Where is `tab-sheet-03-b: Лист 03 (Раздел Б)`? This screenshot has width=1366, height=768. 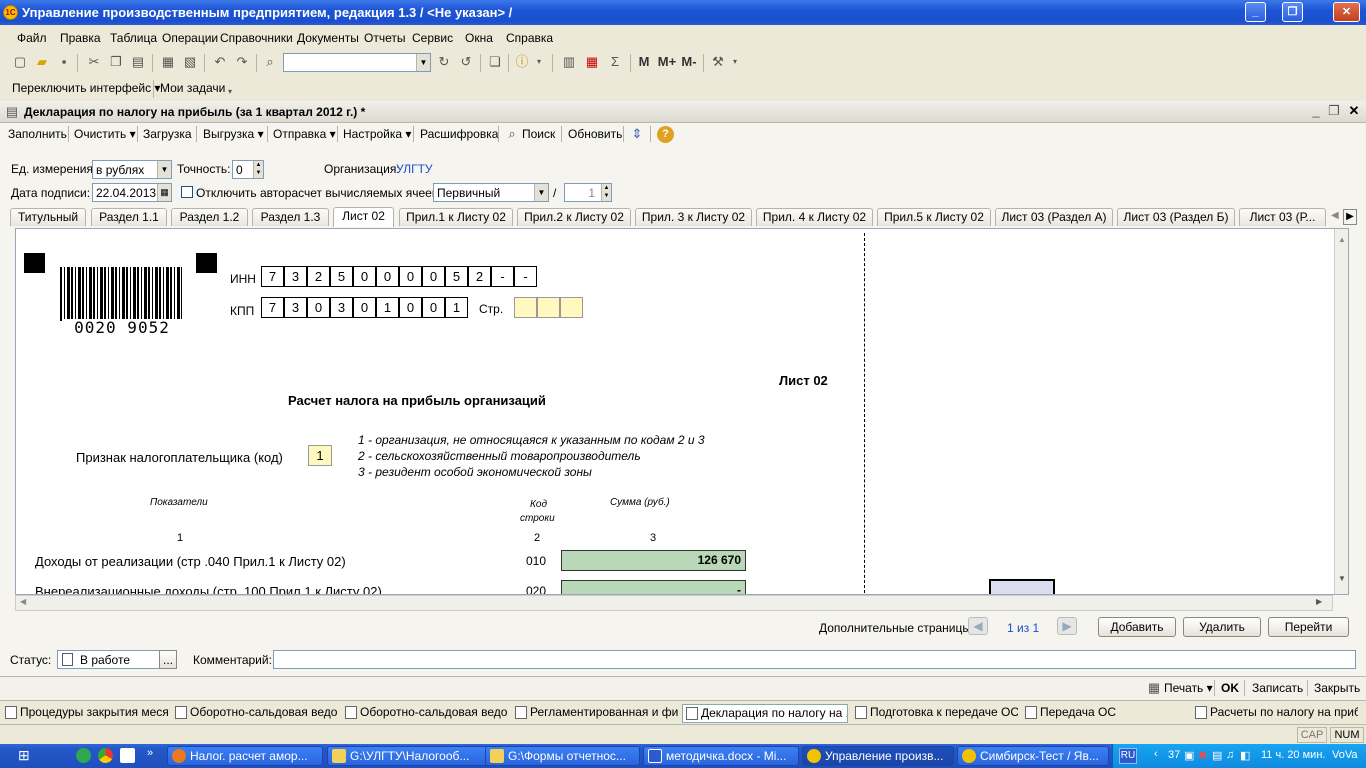 tab-sheet-03-b: Лист 03 (Раздел Б) is located at coordinates (1176, 217).